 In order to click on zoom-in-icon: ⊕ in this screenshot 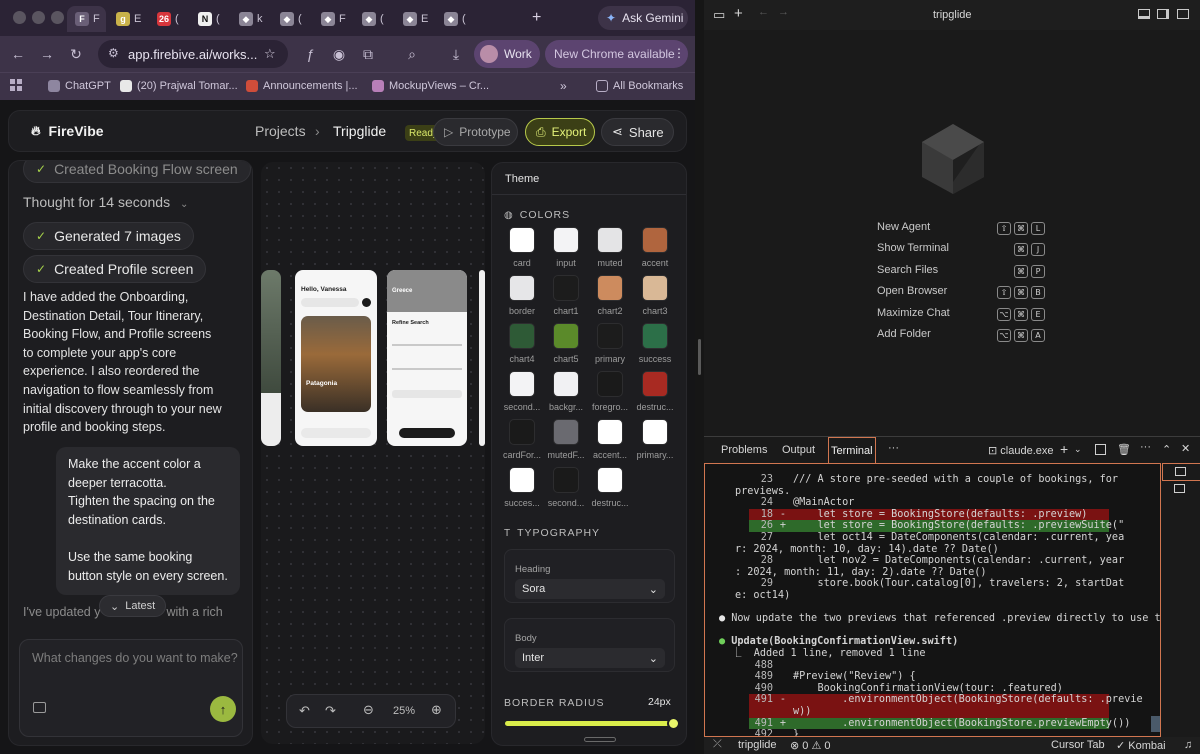, I will do `click(436, 710)`.